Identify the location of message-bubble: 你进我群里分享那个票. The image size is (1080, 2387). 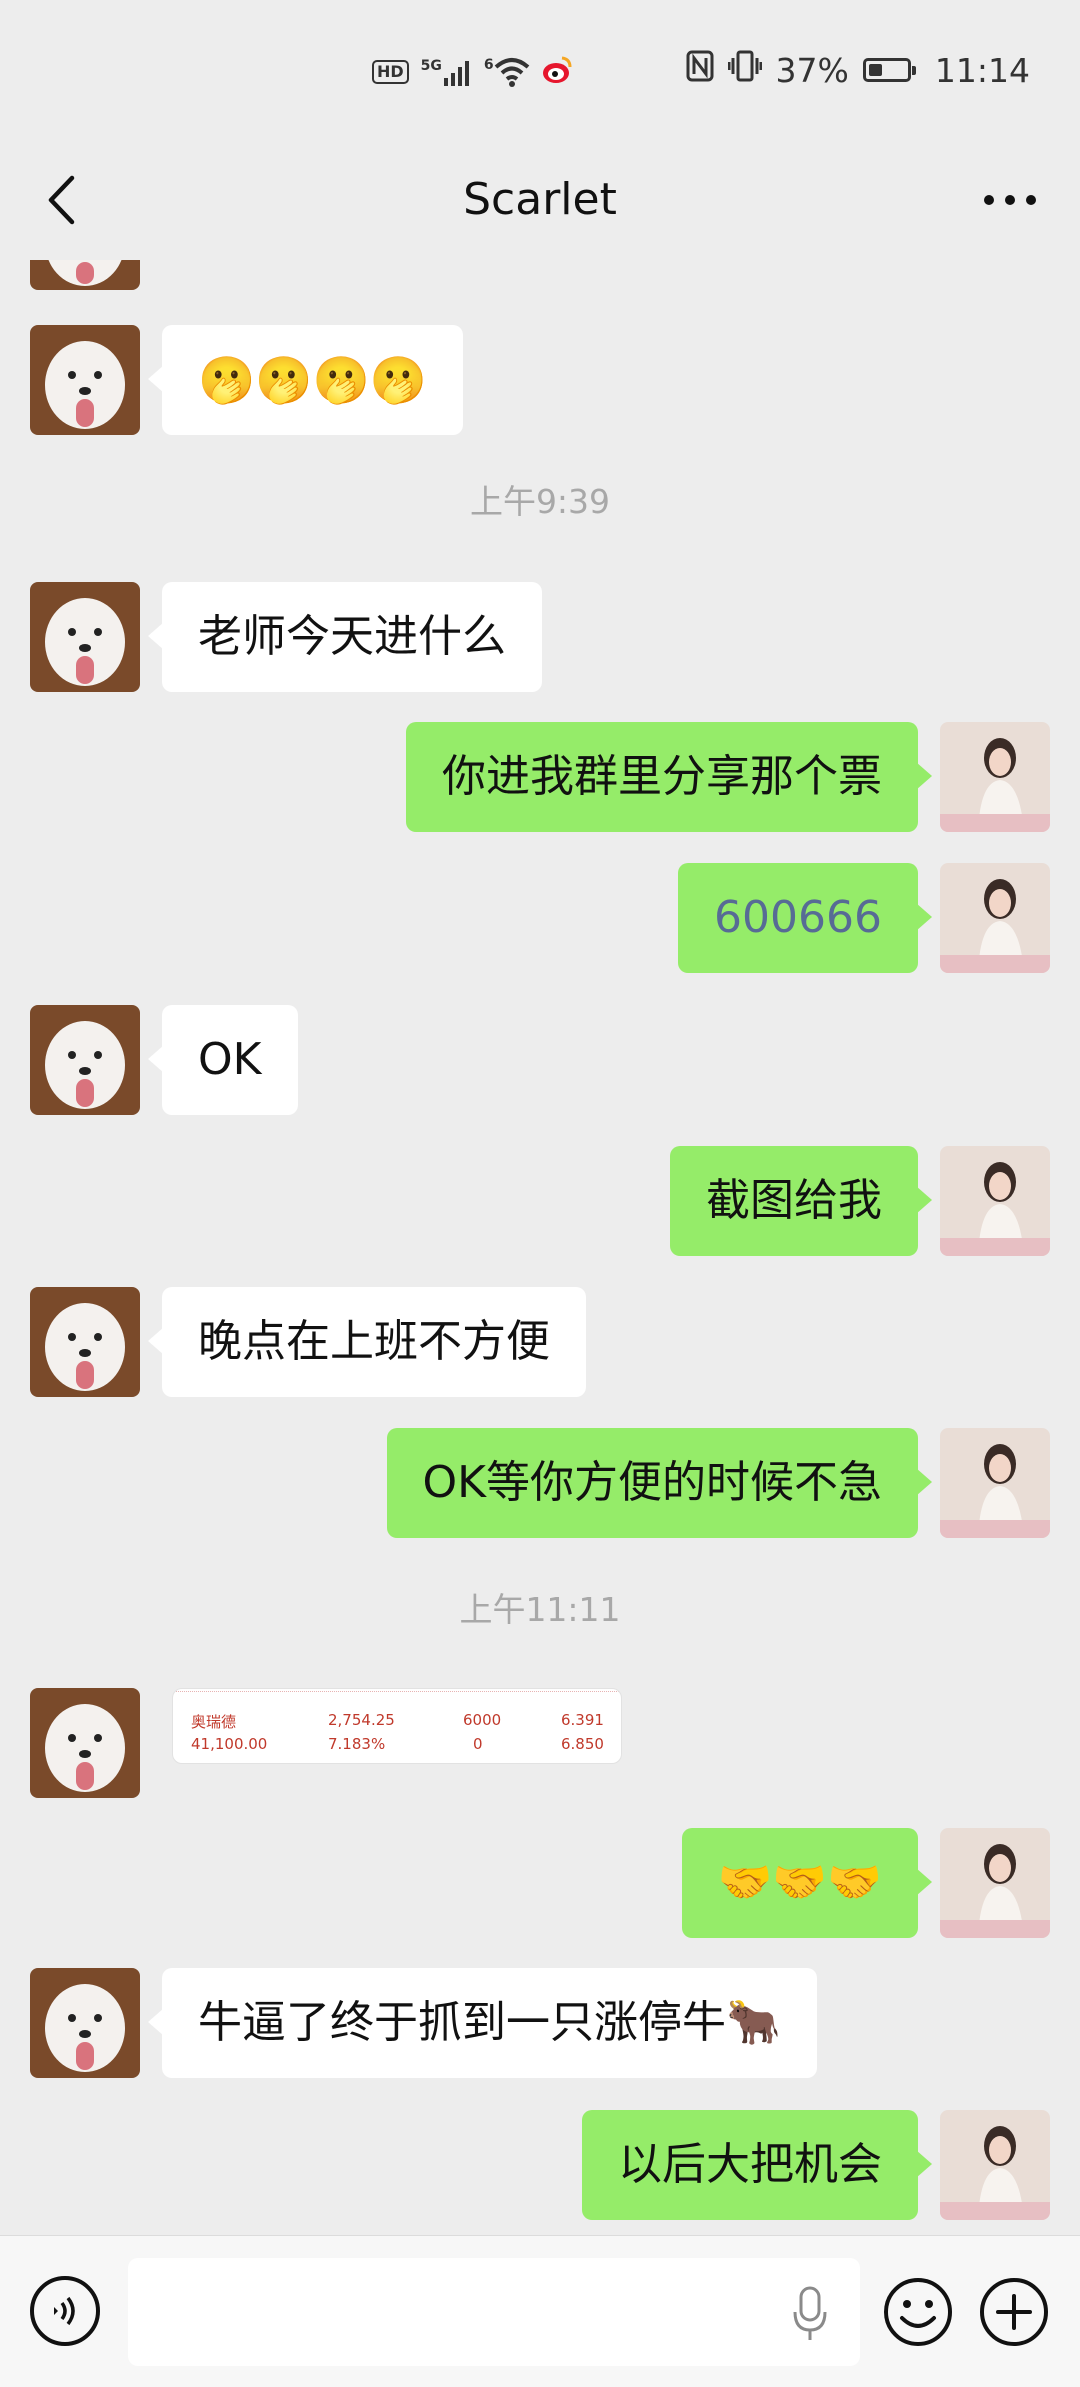
(669, 777).